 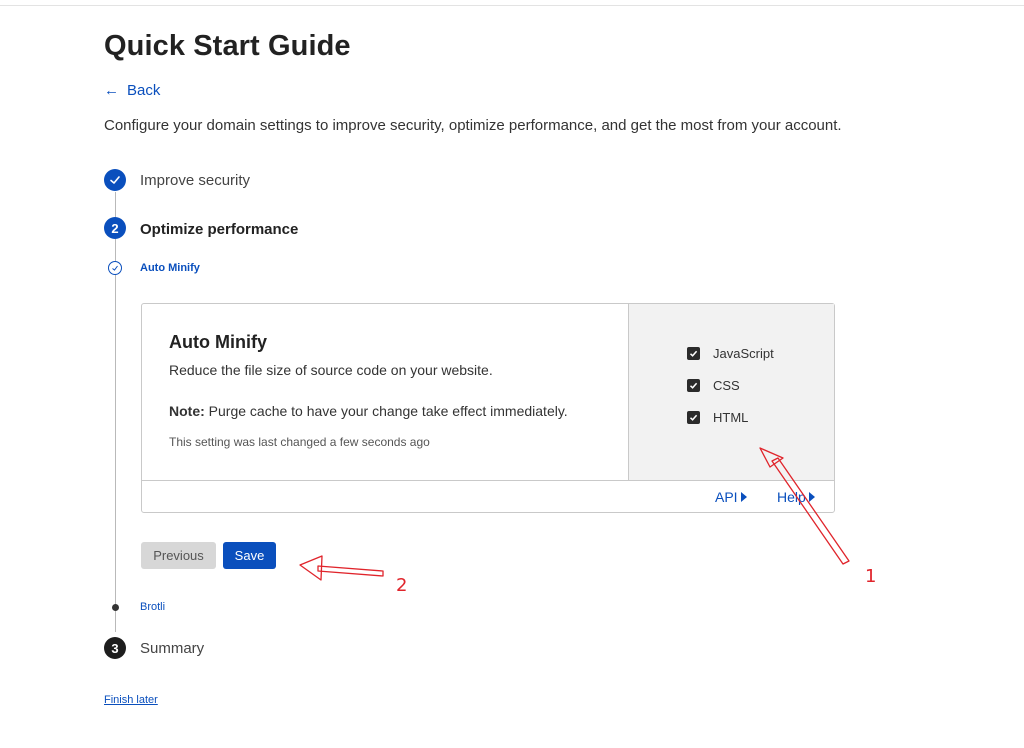 I want to click on check-small-icon, so click(x=115, y=268).